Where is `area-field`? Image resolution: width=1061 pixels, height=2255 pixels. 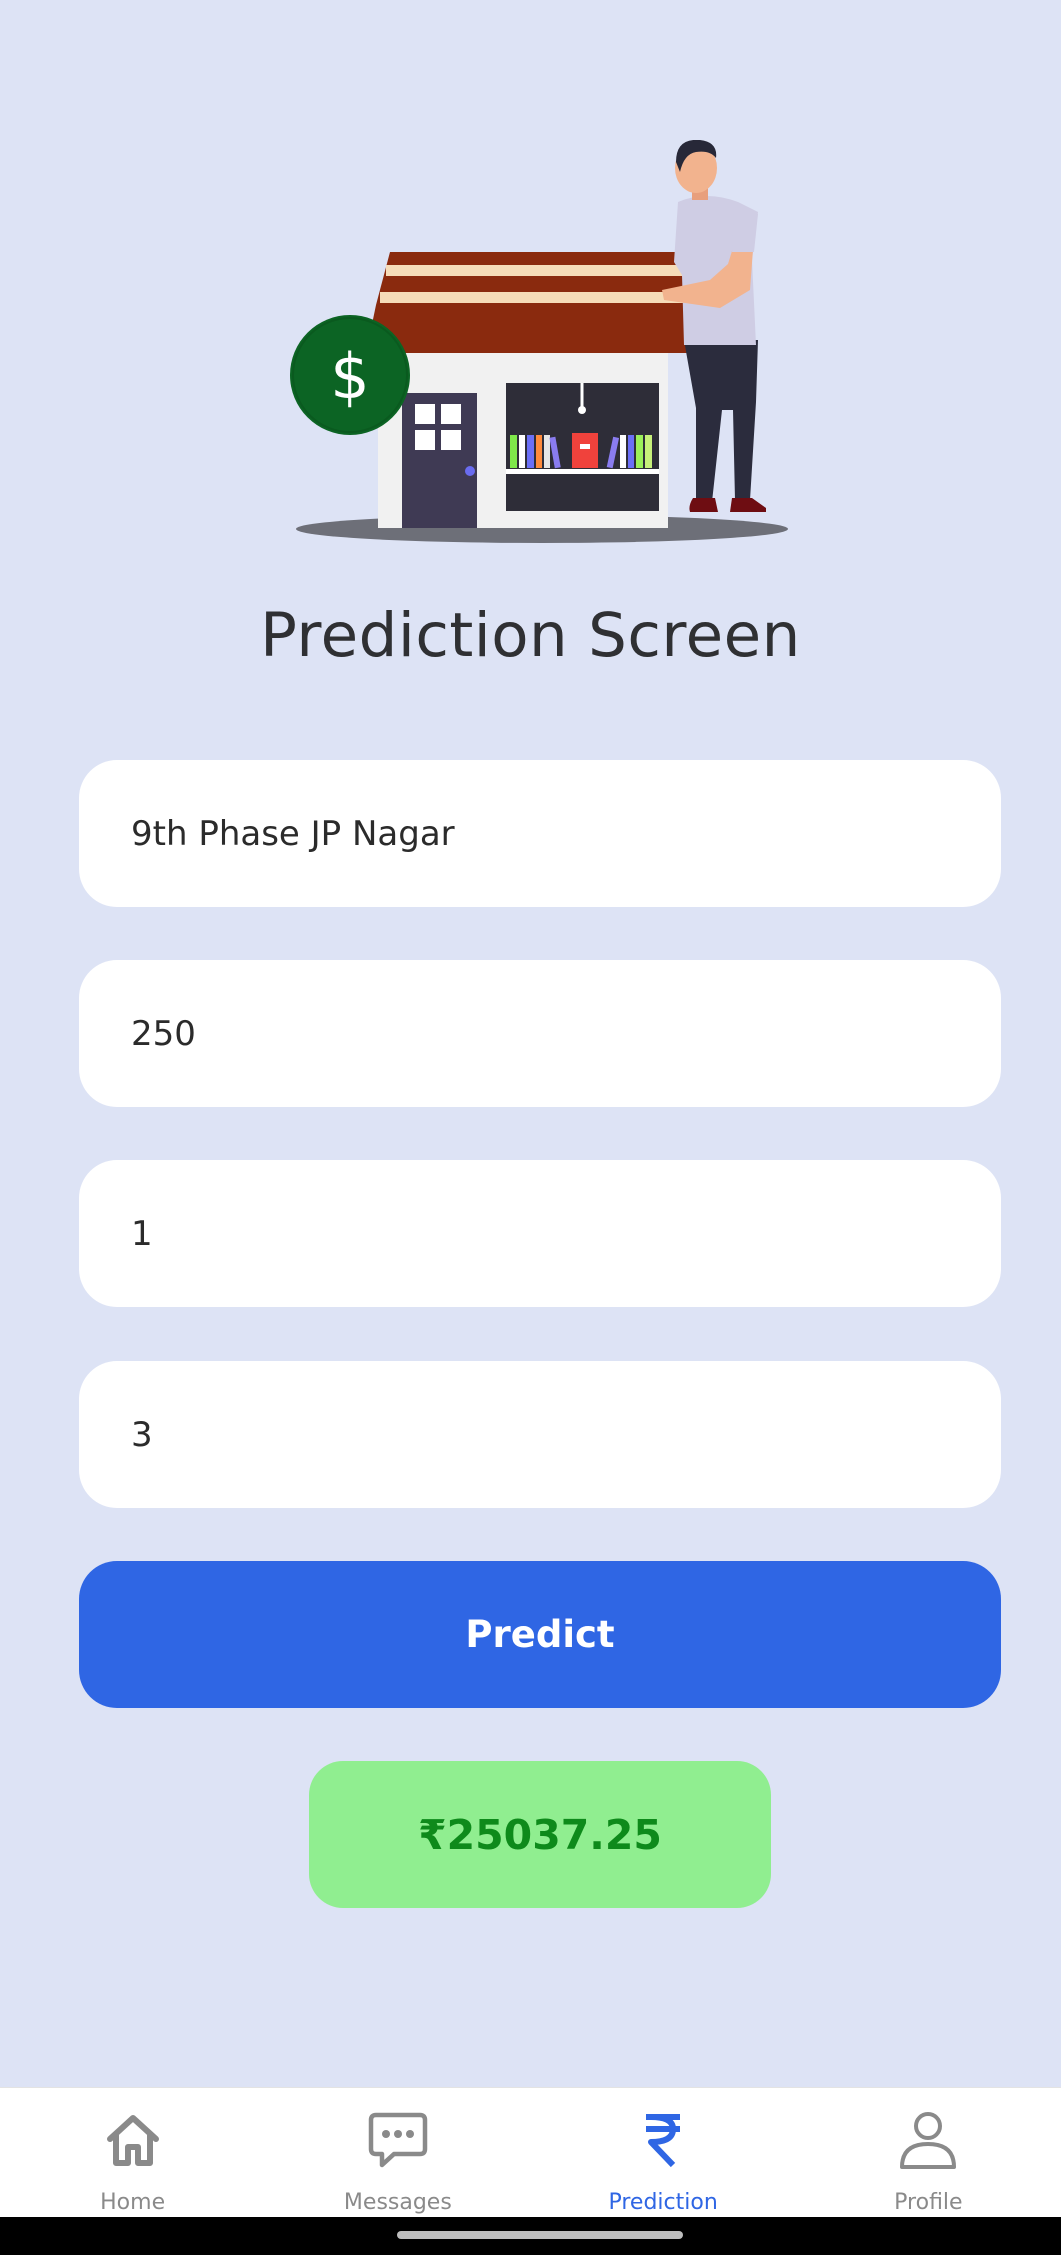
area-field is located at coordinates (540, 1033).